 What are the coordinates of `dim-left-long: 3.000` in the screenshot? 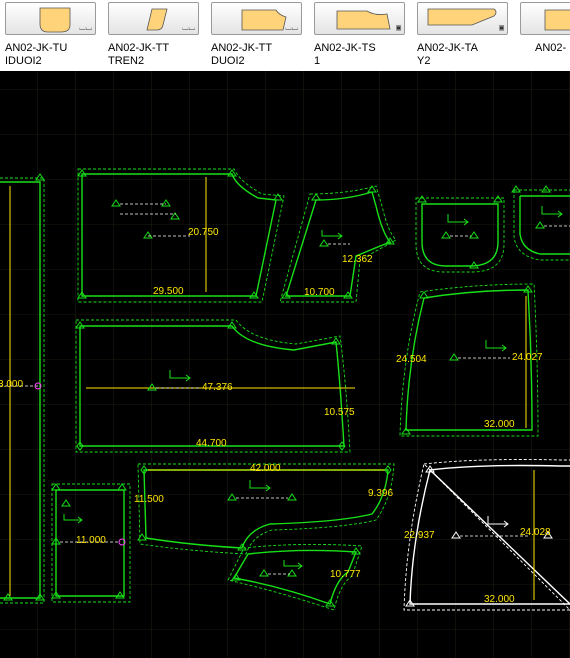 It's located at (11, 384).